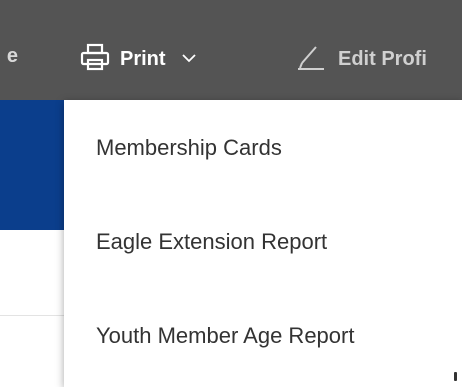 The width and height of the screenshot is (462, 387). Describe the element at coordinates (188, 59) in the screenshot. I see `chevron-down-icon` at that location.